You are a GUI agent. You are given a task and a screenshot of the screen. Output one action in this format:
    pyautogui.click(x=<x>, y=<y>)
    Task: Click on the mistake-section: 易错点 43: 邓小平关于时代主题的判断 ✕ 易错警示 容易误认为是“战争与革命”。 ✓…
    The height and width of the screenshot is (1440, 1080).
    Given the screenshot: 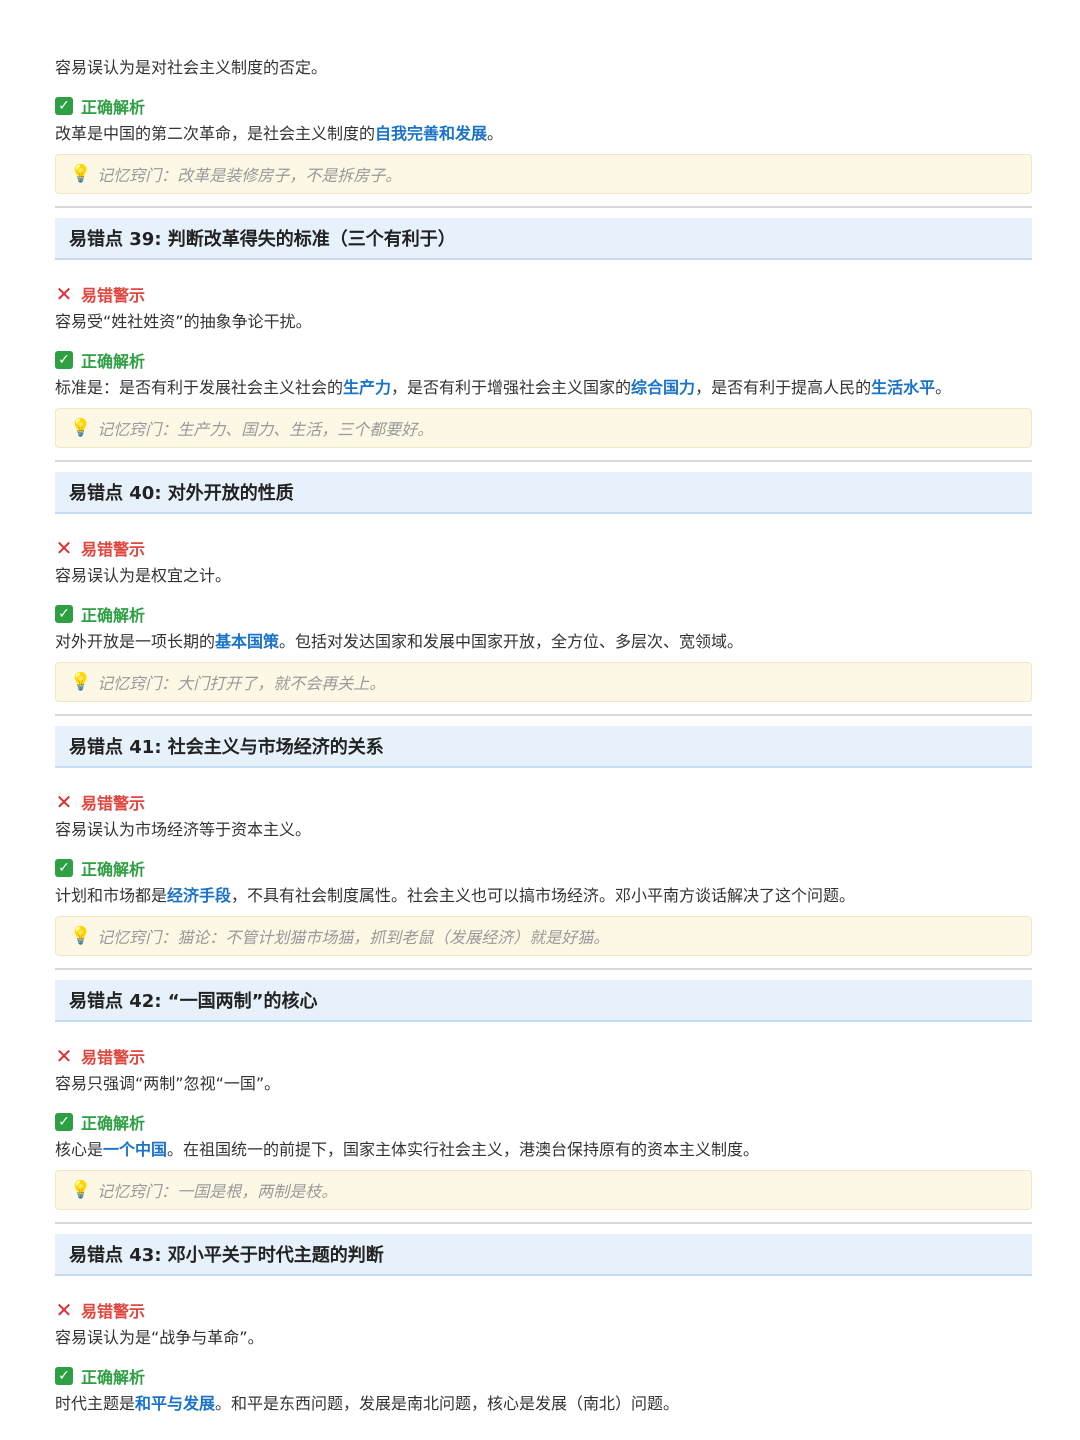 What is the action you would take?
    pyautogui.click(x=543, y=1319)
    